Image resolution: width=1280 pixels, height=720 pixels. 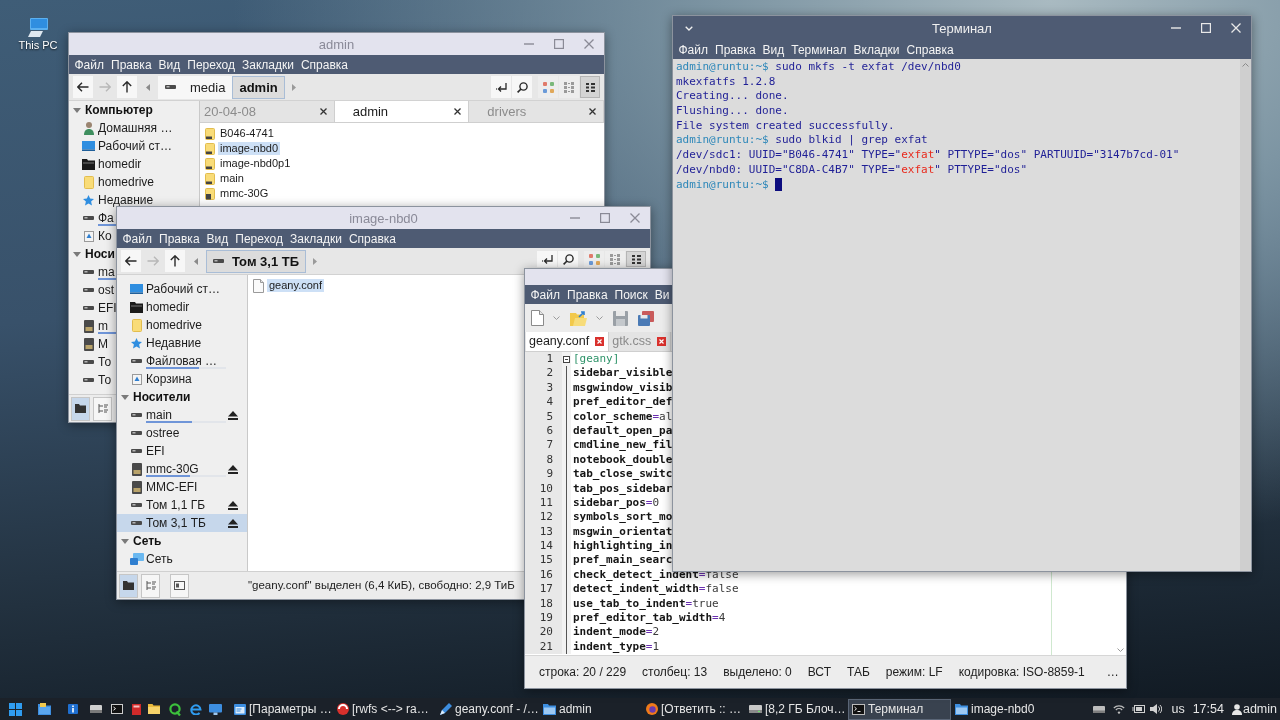 I want to click on compact-view-icon, so click(x=615, y=259).